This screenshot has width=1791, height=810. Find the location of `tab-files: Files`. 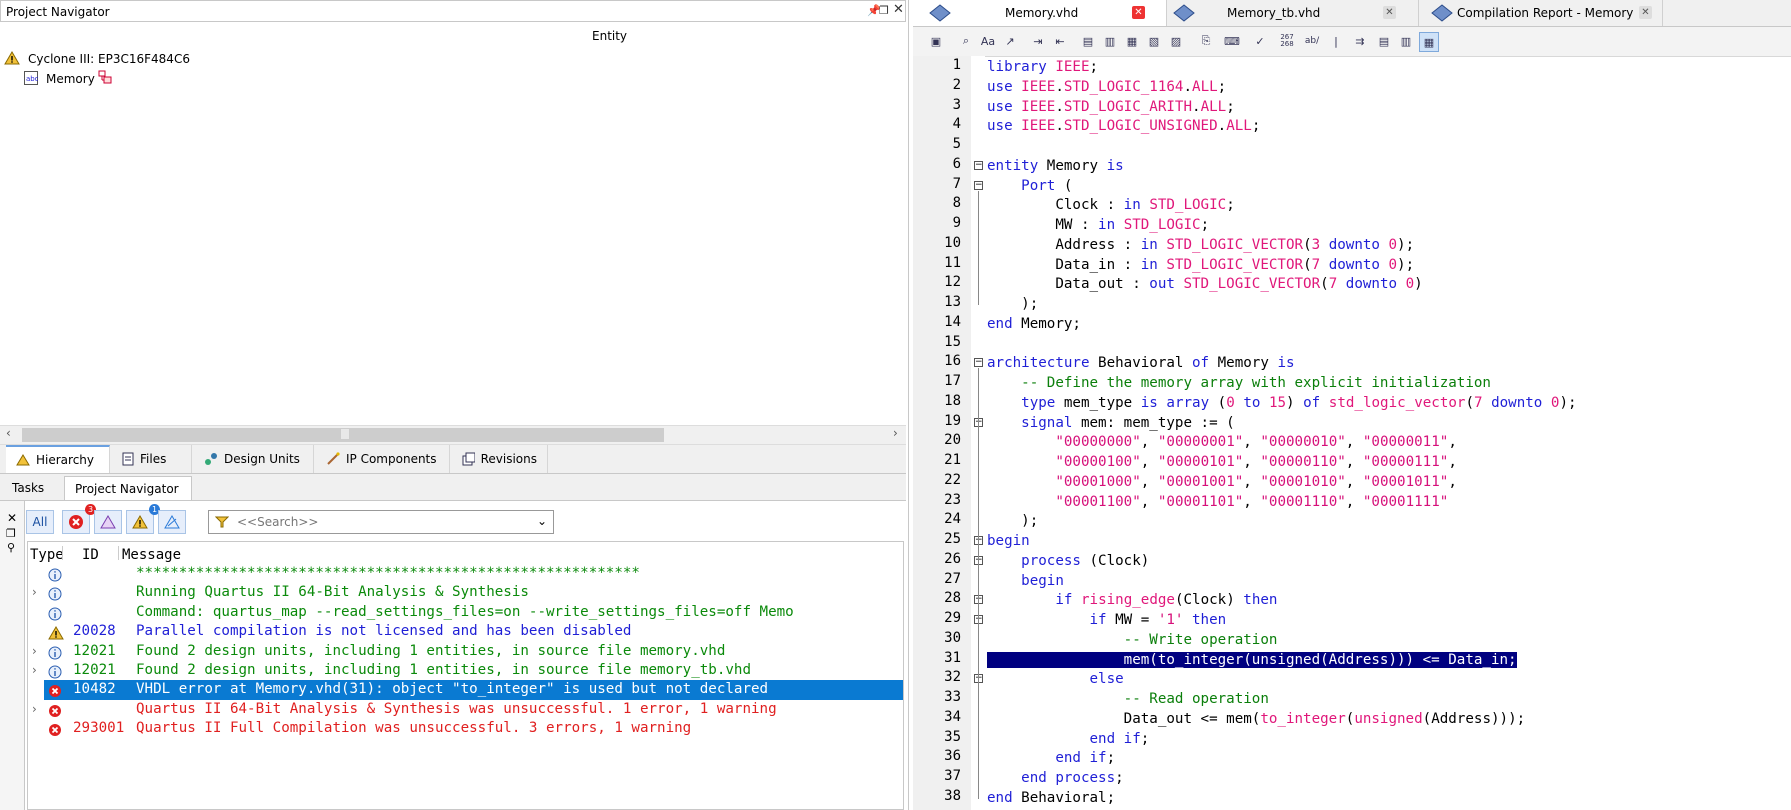

tab-files: Files is located at coordinates (152, 459).